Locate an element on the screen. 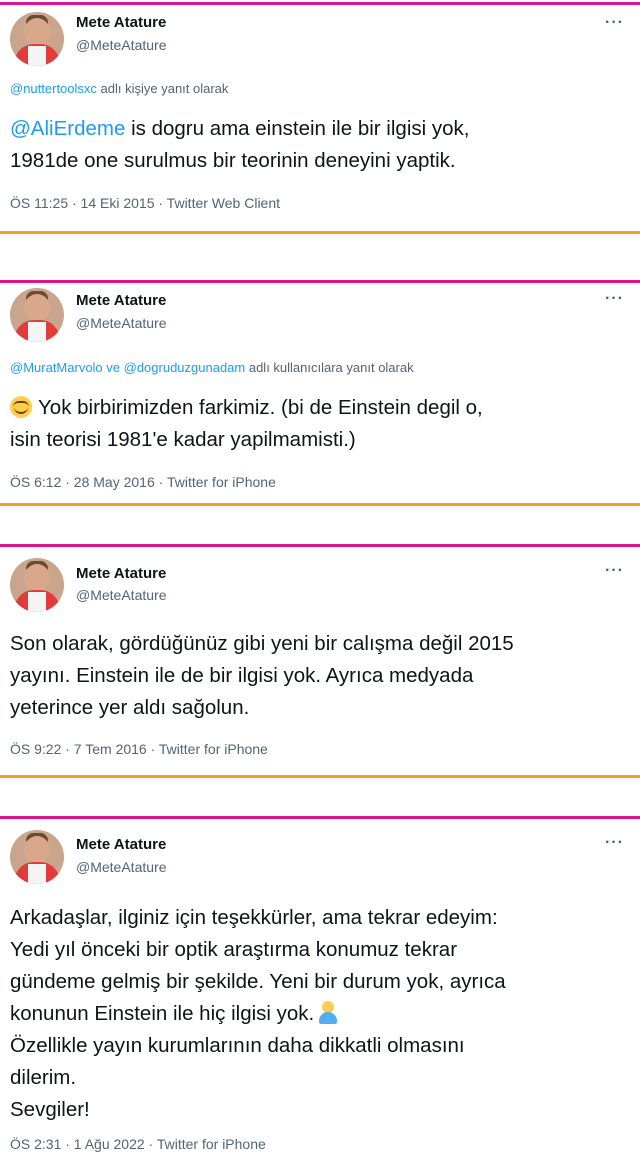 This screenshot has height=1167, width=640. reply-mention-link: @MuratMarvolo ve @dogruduzgunadam is located at coordinates (127, 367).